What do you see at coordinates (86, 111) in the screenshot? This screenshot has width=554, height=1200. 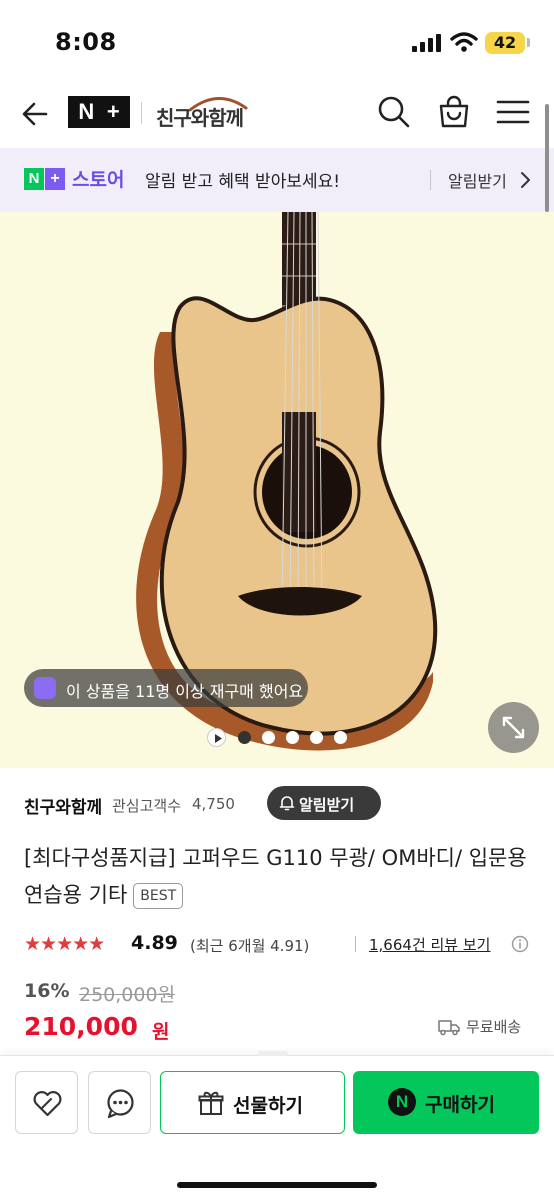 I see `nplus-logo-n: N` at bounding box center [86, 111].